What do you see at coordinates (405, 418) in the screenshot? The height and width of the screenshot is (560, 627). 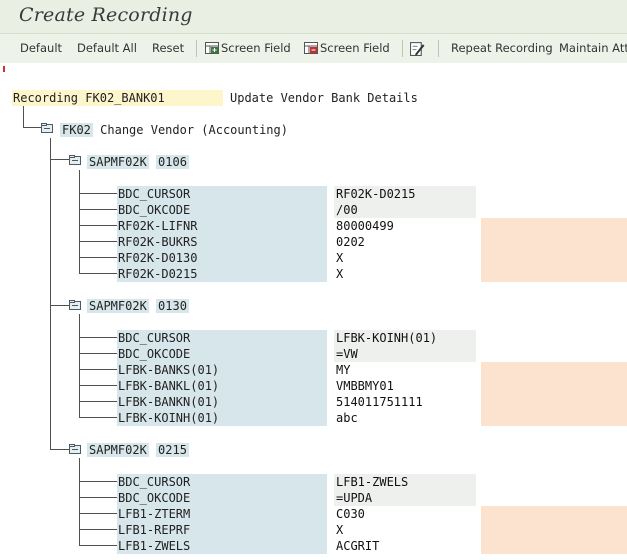 I see `field-value-input: abc` at bounding box center [405, 418].